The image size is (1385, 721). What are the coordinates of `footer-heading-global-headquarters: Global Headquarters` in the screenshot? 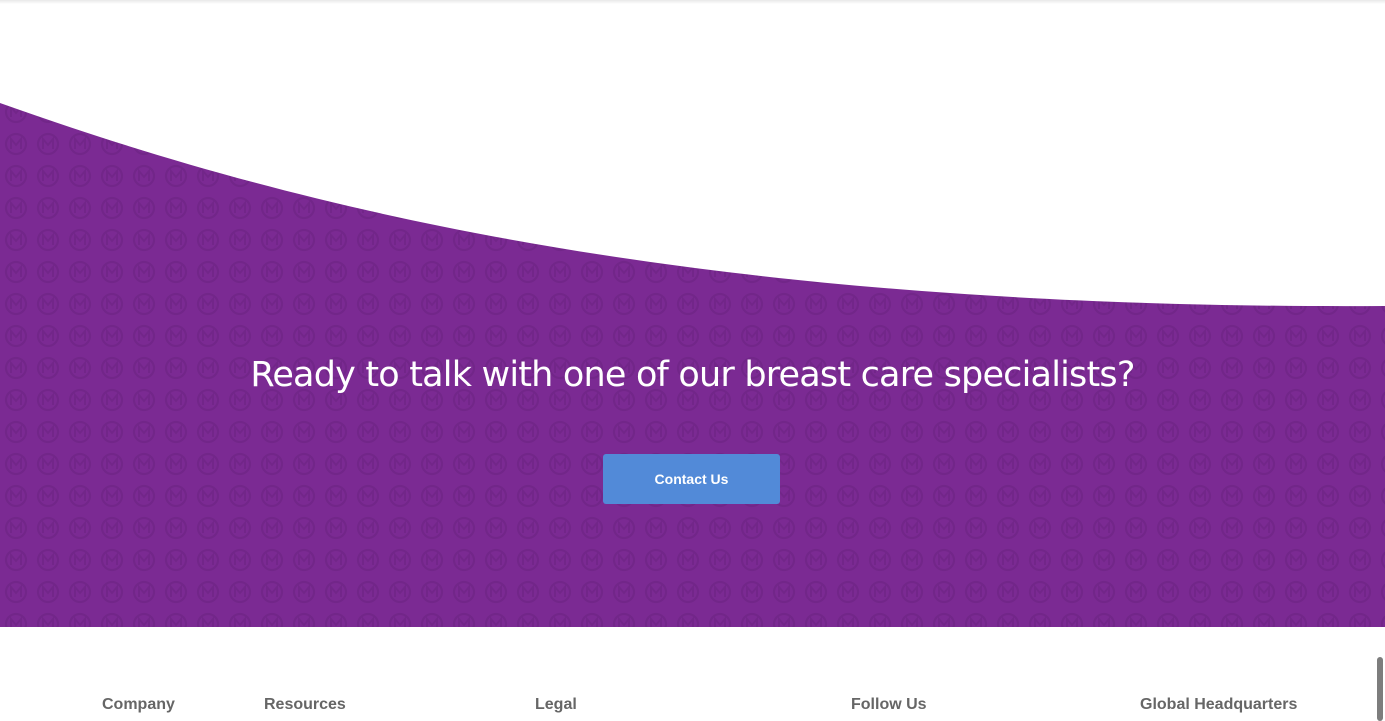 It's located at (1219, 704).